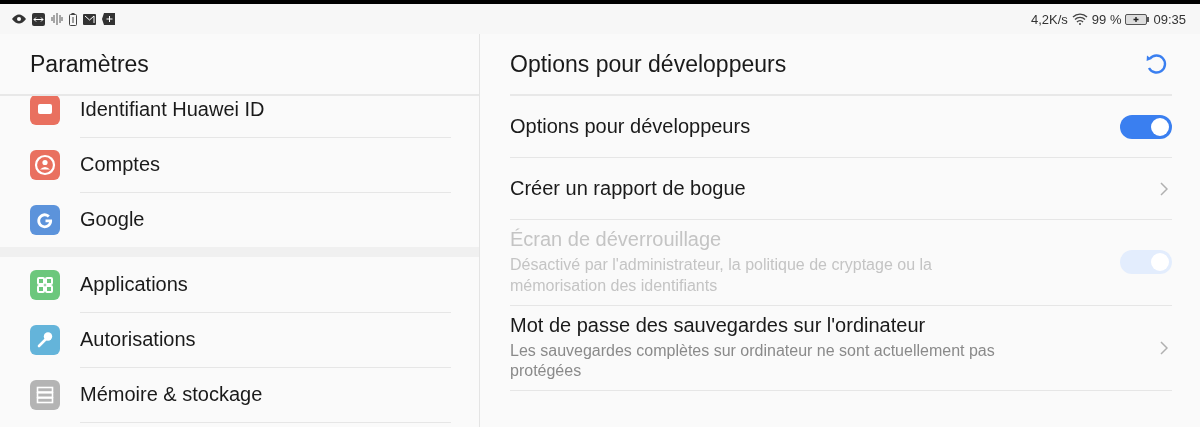 The image size is (1200, 427). What do you see at coordinates (825, 188) in the screenshot?
I see `setting-title: Créer un rapport de bogue` at bounding box center [825, 188].